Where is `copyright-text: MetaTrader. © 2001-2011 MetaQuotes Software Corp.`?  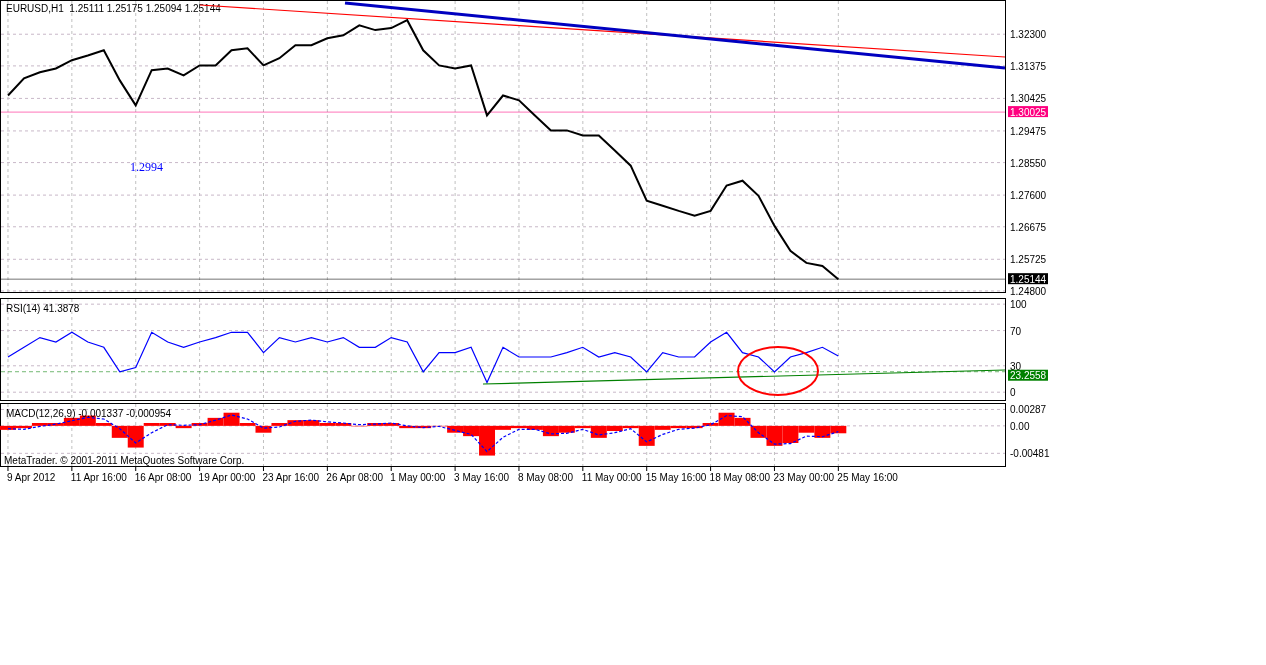 copyright-text: MetaTrader. © 2001-2011 MetaQuotes Software Corp. is located at coordinates (124, 460).